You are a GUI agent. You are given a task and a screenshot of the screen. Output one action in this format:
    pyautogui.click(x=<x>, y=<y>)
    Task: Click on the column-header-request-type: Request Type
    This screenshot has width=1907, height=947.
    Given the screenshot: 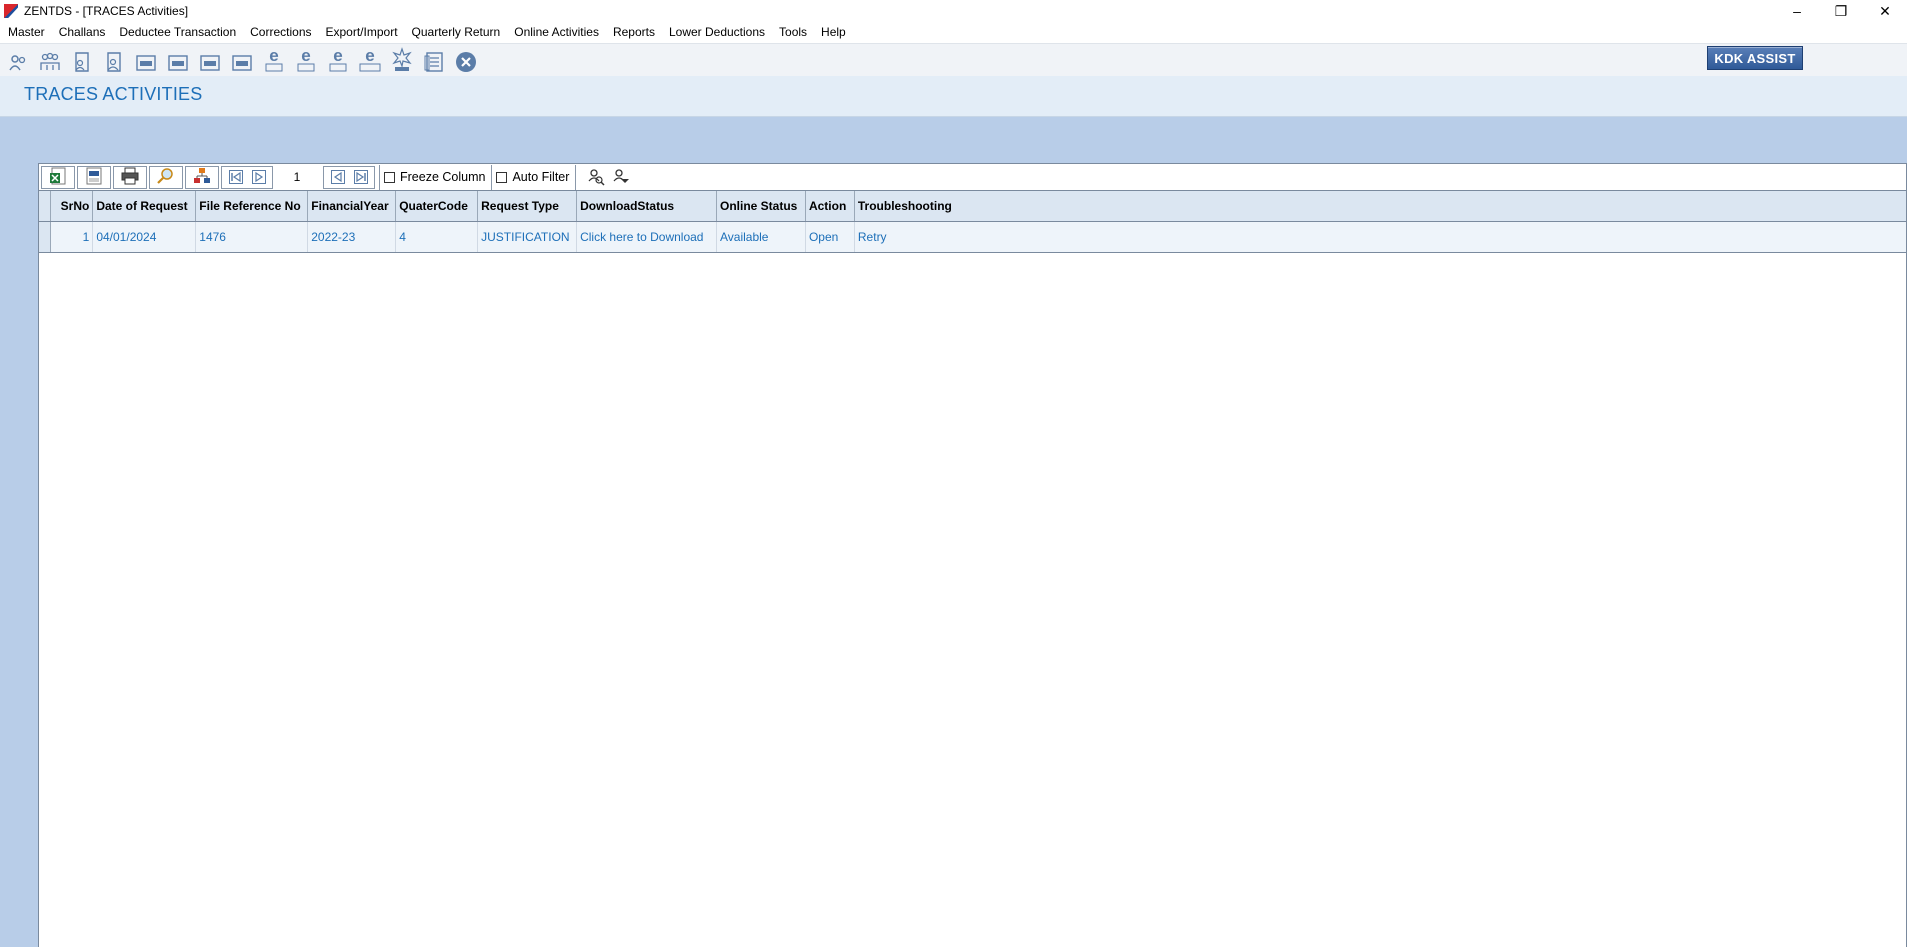 What is the action you would take?
    pyautogui.click(x=527, y=206)
    